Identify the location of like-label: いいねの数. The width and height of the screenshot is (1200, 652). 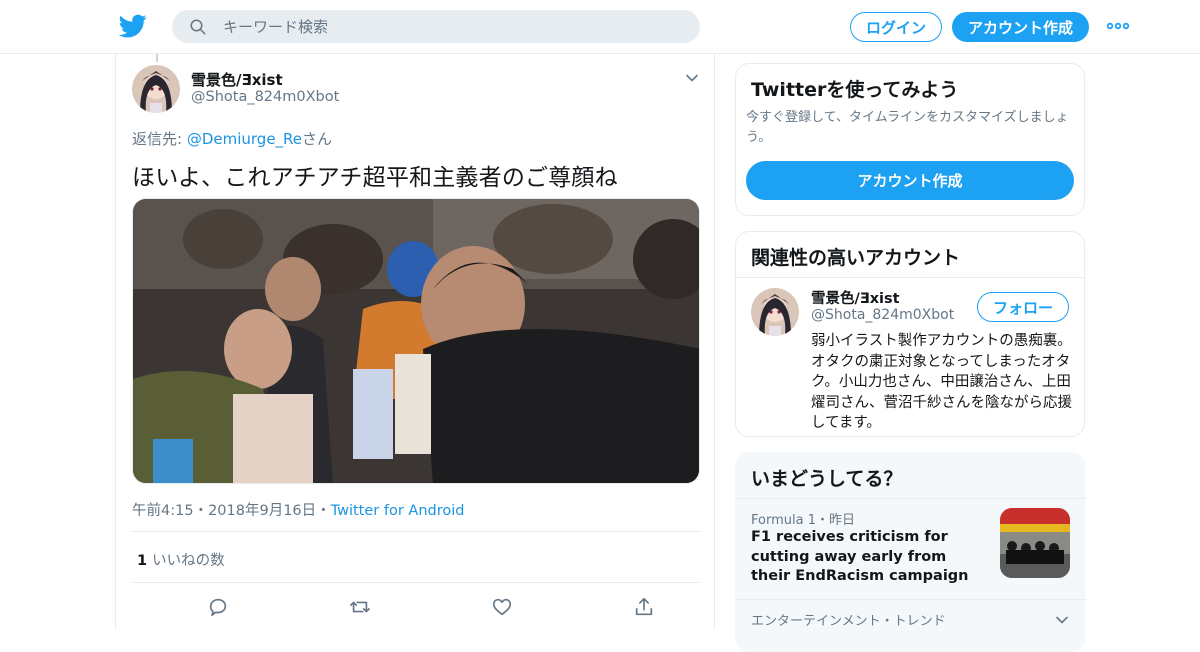
(188, 561).